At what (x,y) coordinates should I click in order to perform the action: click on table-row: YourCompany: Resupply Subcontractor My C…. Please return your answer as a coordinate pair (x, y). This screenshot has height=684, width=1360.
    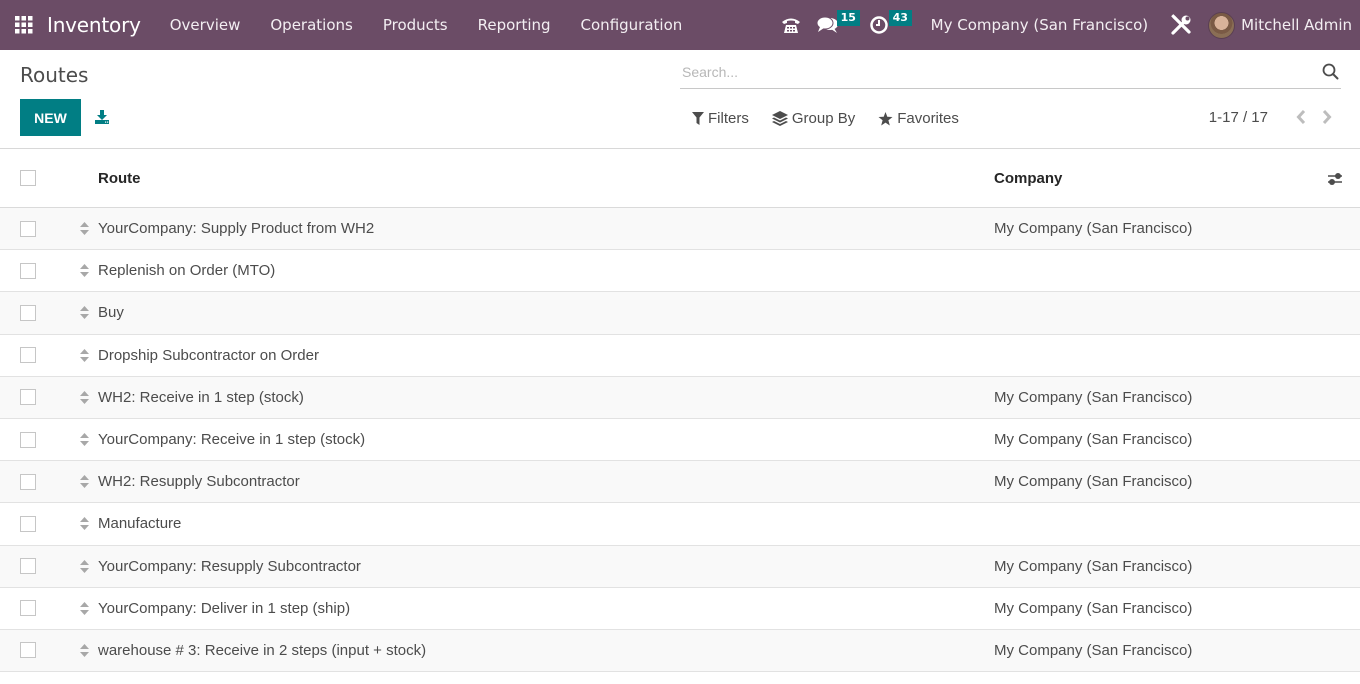
    Looking at the image, I should click on (680, 566).